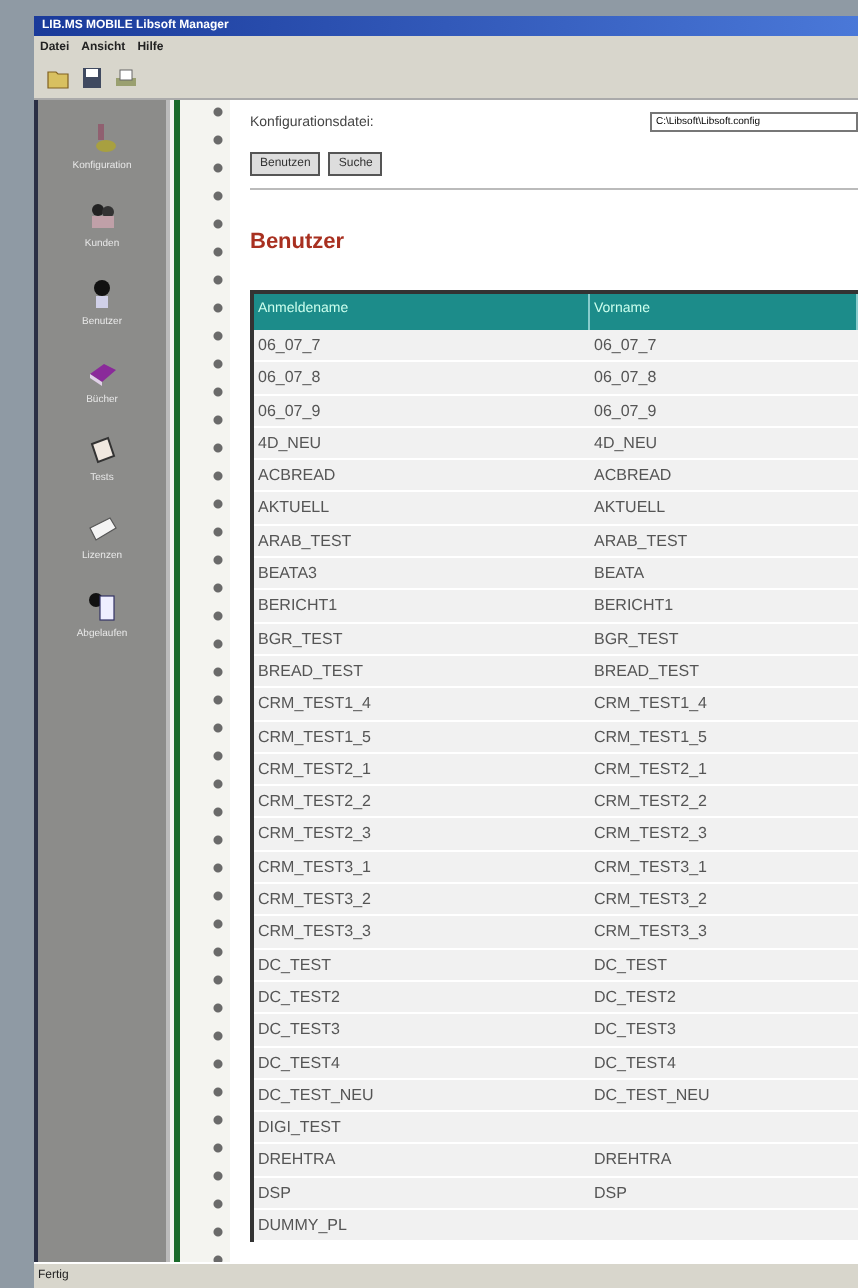  I want to click on table-cell: DIGI_TEST, so click(299, 1127).